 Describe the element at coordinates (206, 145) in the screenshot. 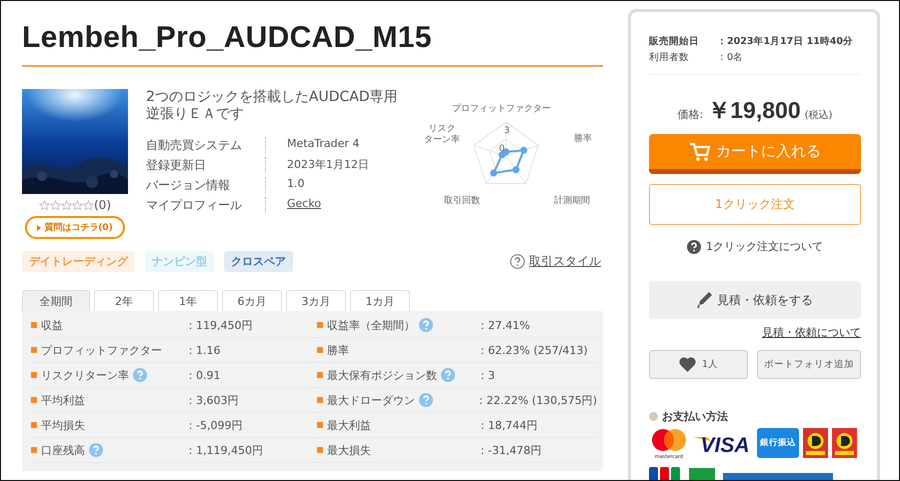

I see `spec-label: 自動売買システム` at that location.